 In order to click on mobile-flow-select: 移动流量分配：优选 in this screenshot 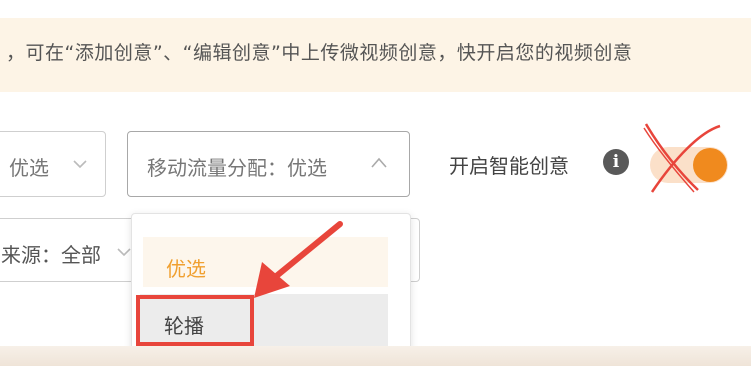, I will do `click(268, 164)`.